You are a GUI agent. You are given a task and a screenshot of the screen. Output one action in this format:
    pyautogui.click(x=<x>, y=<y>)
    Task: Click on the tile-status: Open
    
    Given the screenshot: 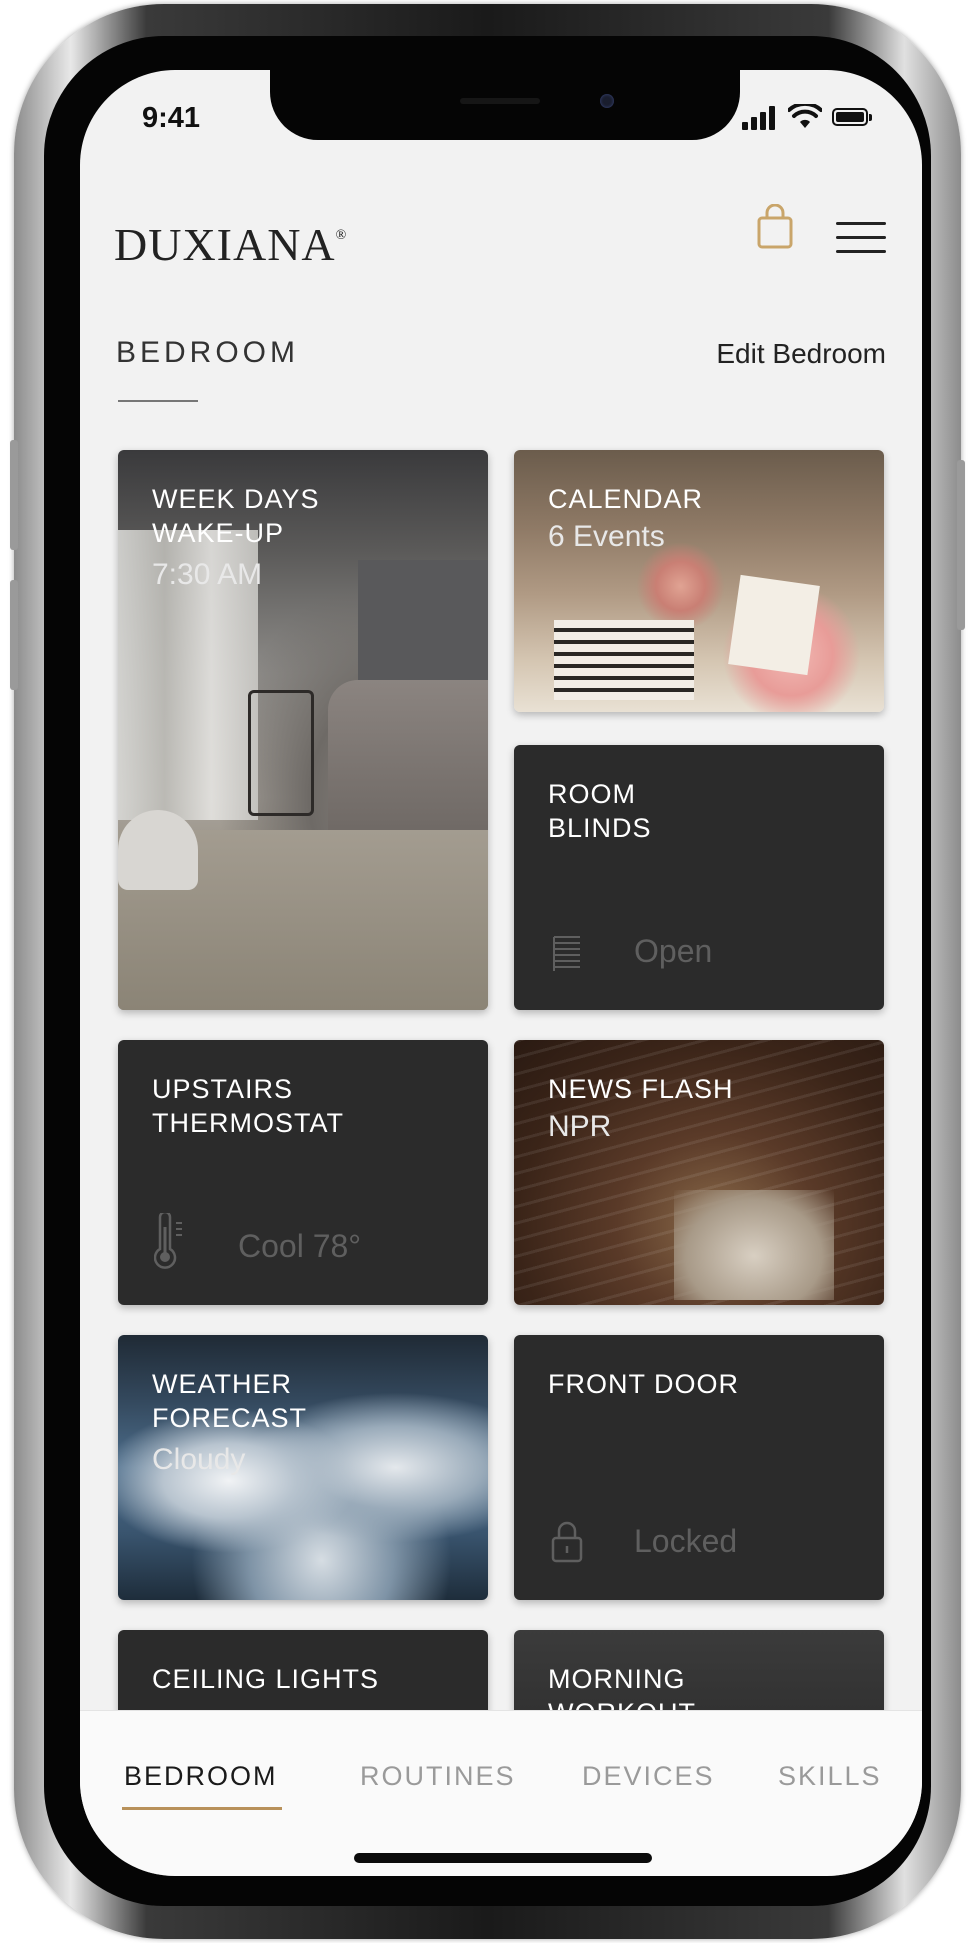 What is the action you would take?
    pyautogui.click(x=673, y=951)
    